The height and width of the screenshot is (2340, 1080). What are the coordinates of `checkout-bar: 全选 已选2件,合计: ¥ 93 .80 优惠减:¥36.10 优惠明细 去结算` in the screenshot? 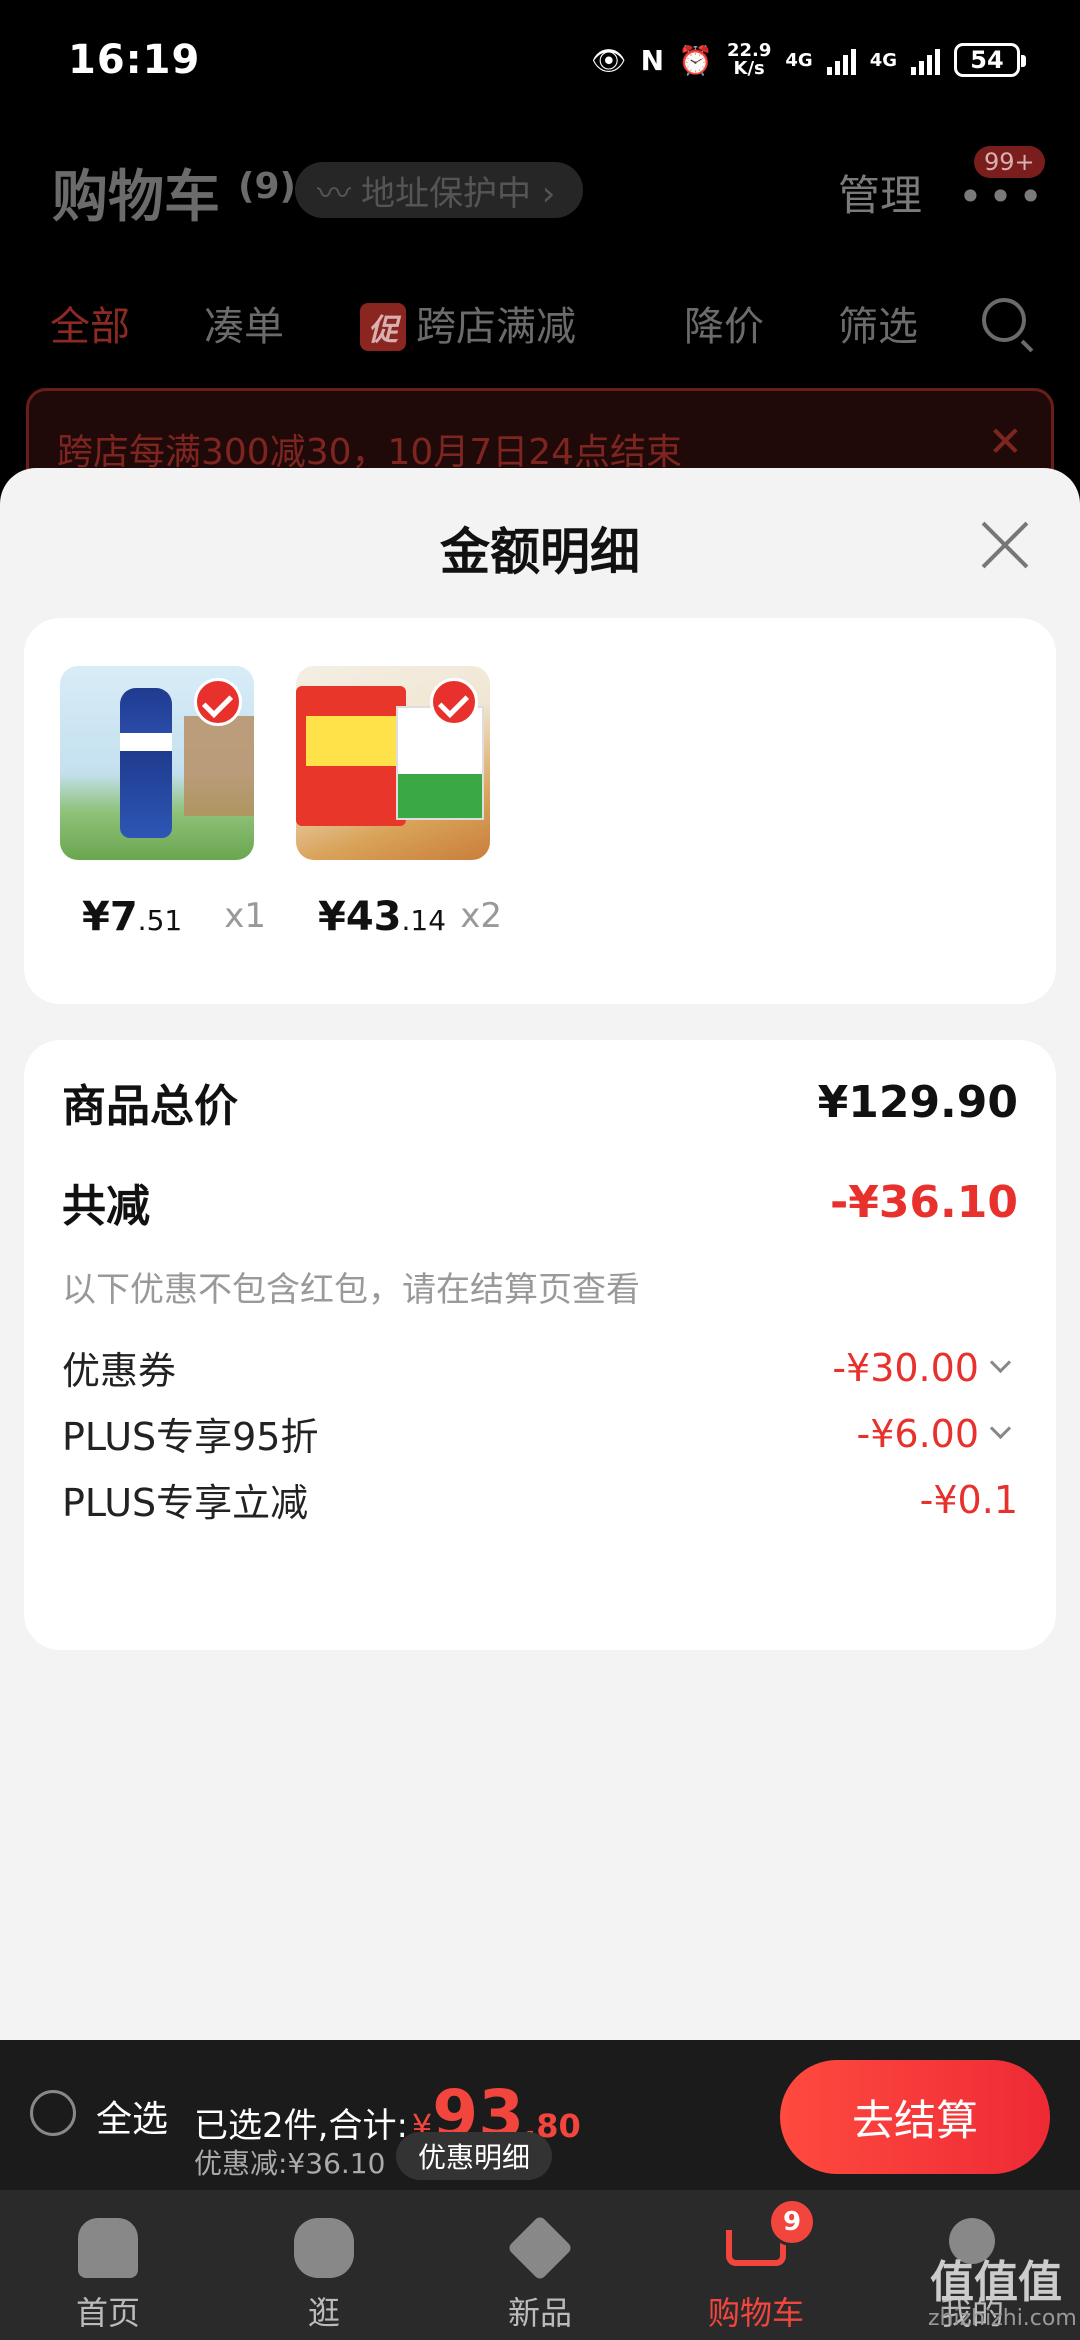 It's located at (540, 2115).